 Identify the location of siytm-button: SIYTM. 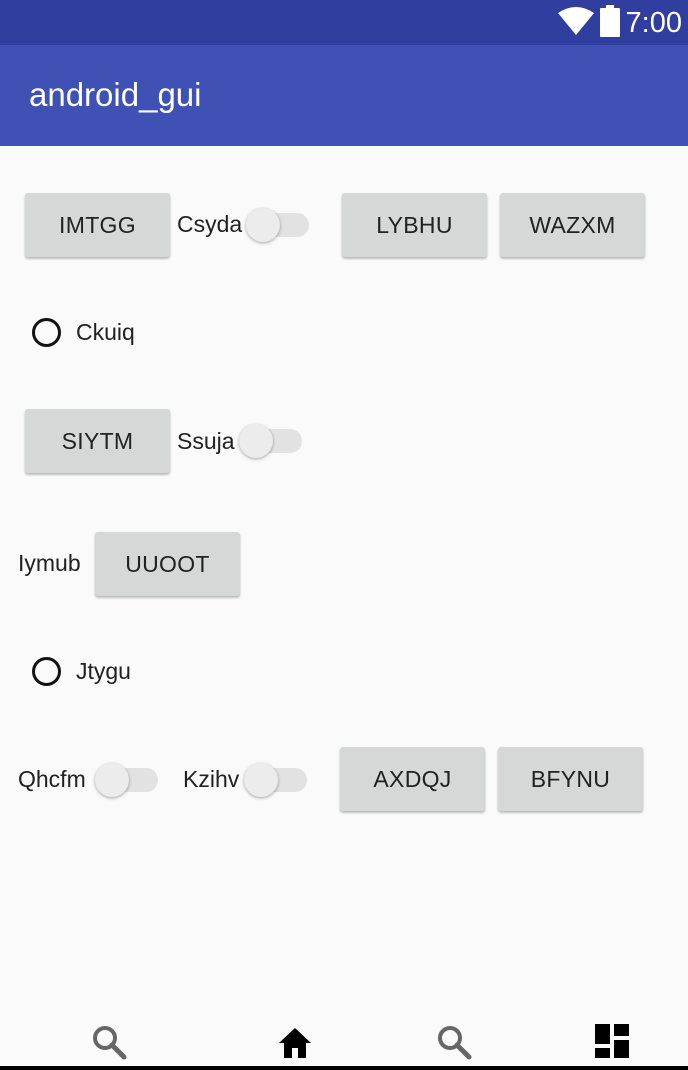
(97, 441).